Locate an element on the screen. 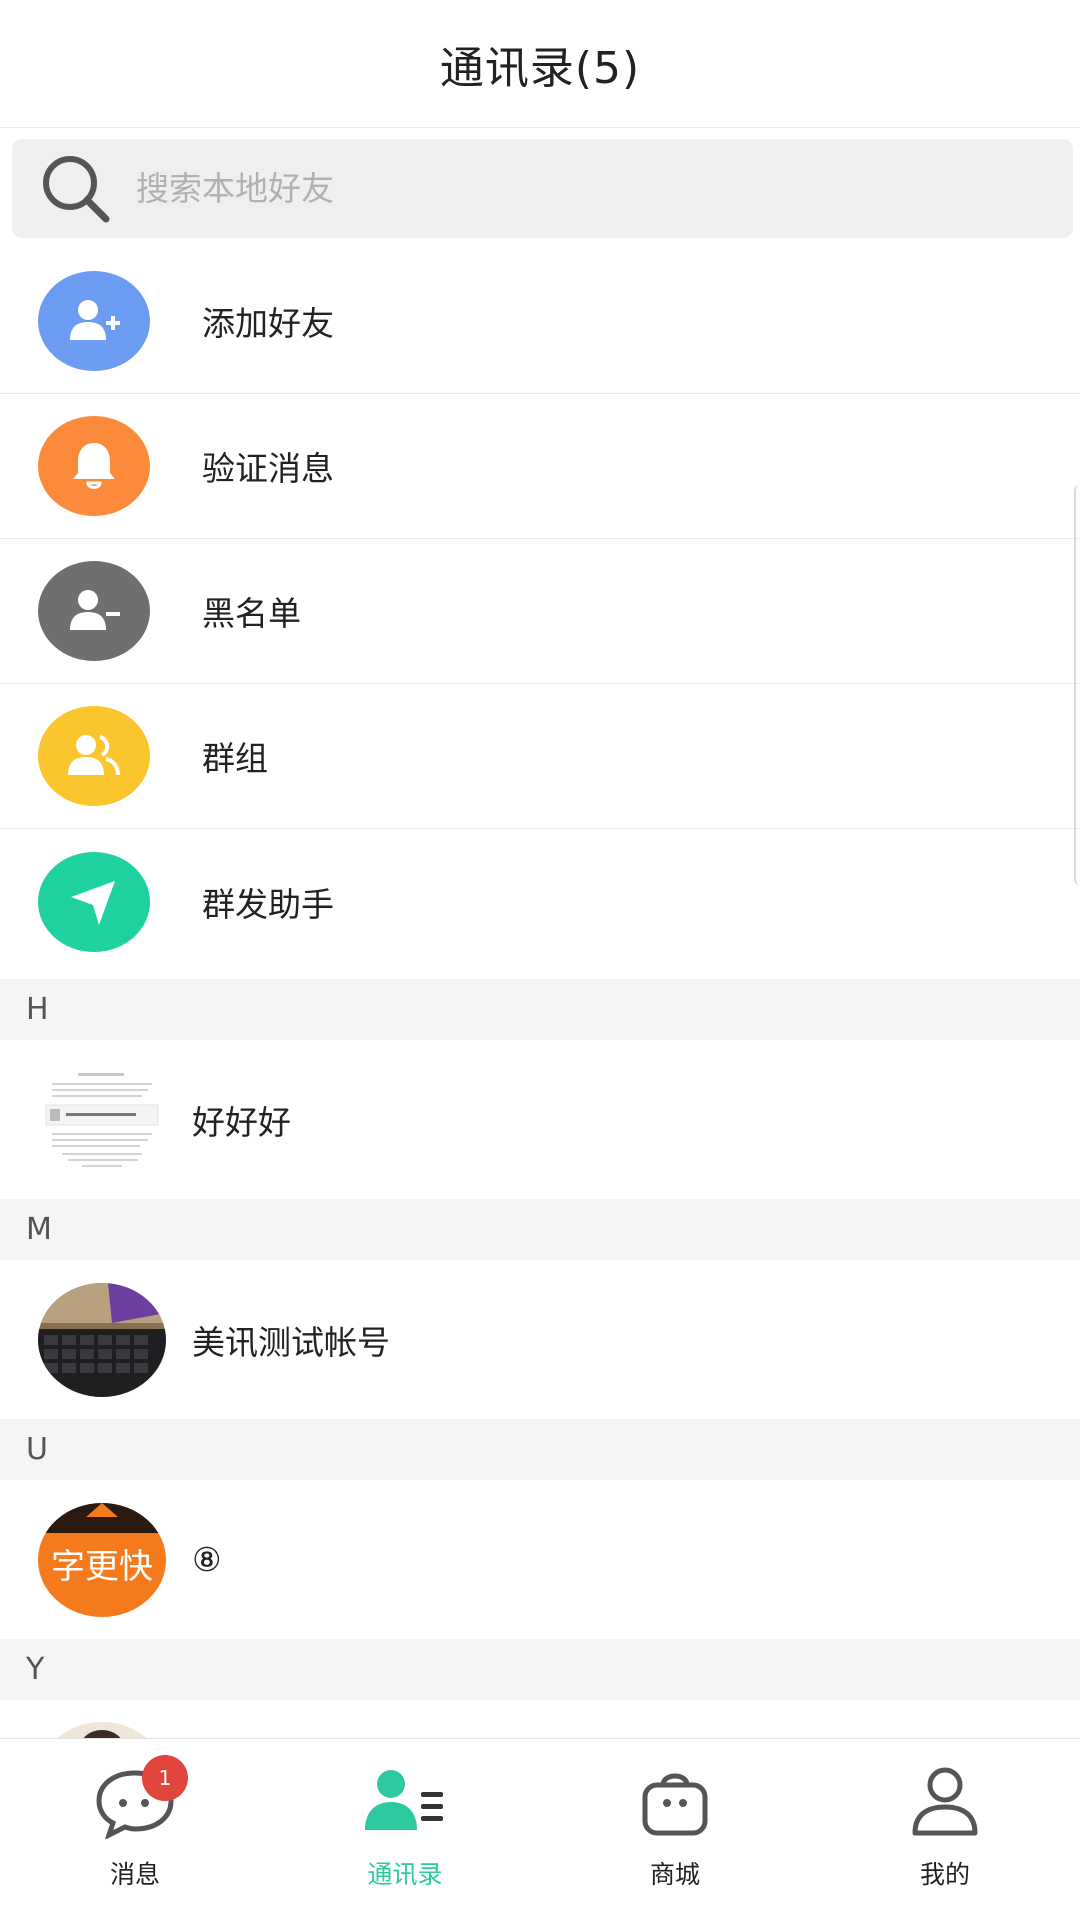 This screenshot has height=1921, width=1080. add-friend-item: 添加好友 is located at coordinates (540, 321).